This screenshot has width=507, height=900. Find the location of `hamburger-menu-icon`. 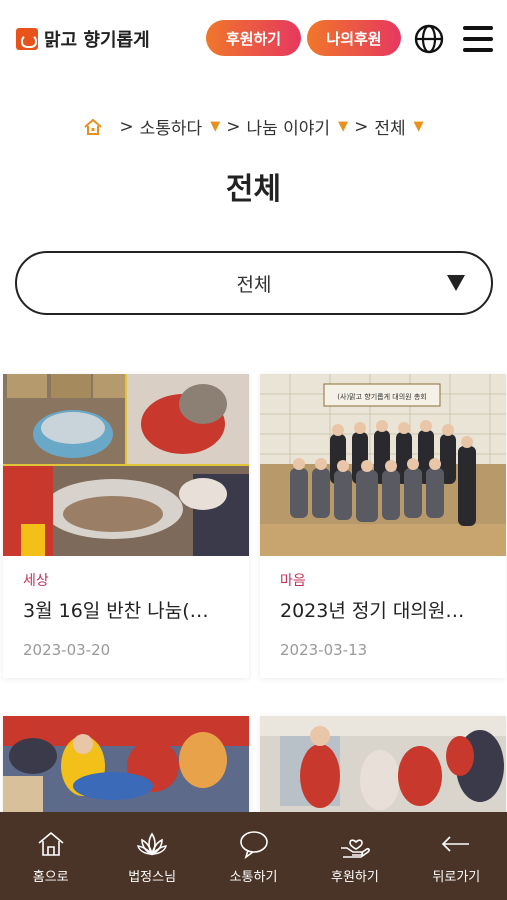

hamburger-menu-icon is located at coordinates (478, 39).